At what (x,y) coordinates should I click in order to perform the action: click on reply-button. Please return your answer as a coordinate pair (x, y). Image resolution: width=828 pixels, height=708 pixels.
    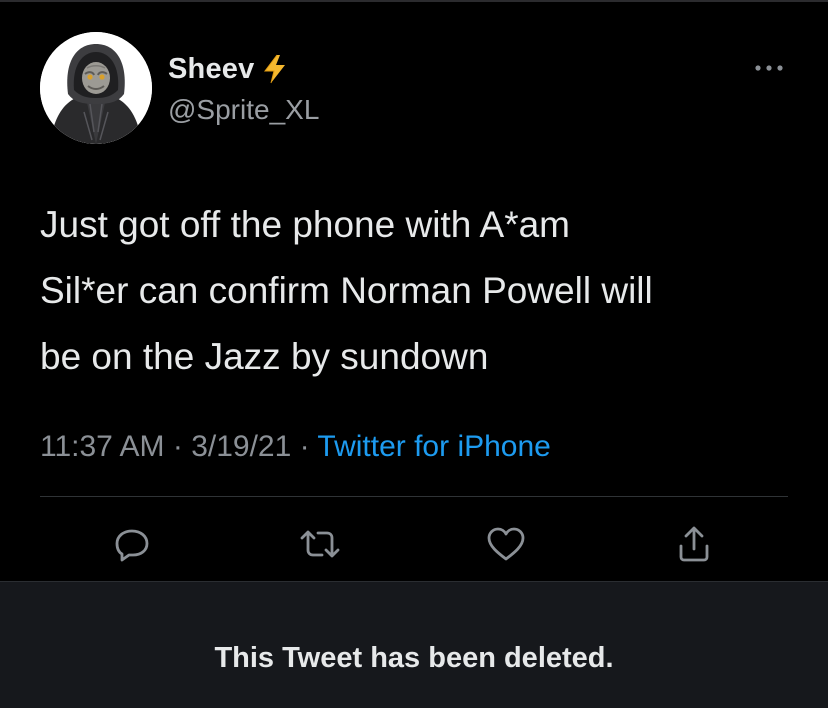
    Looking at the image, I should click on (132, 544).